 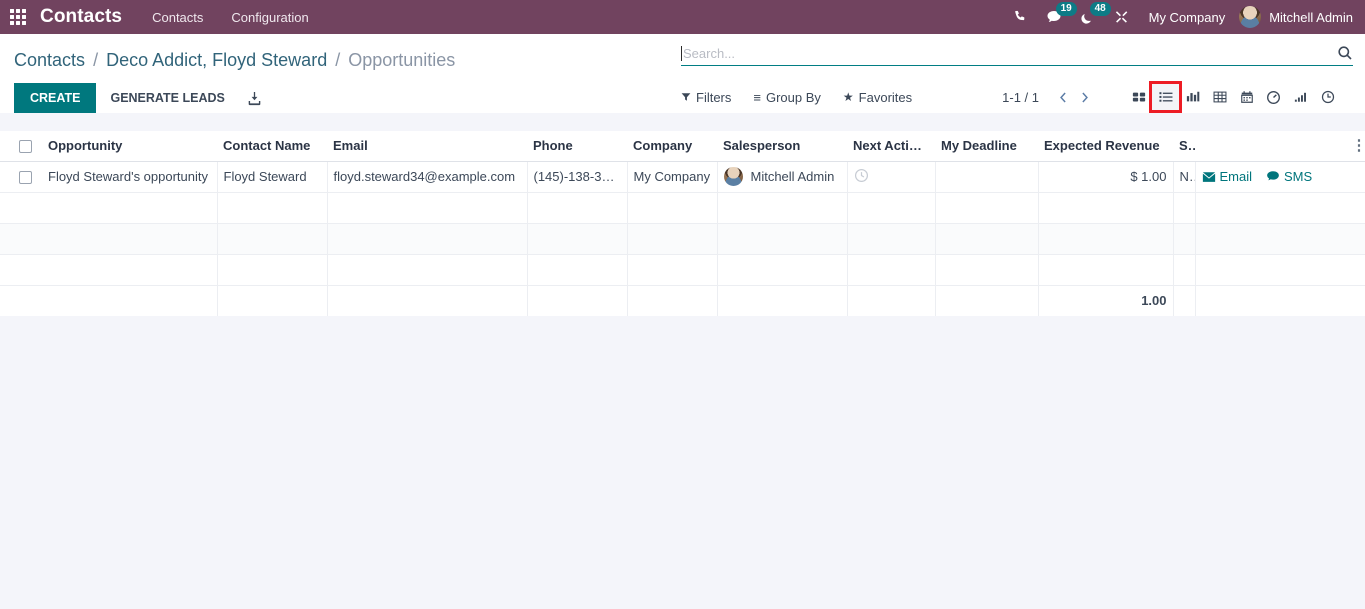 I want to click on filters-label: Filters, so click(x=714, y=97).